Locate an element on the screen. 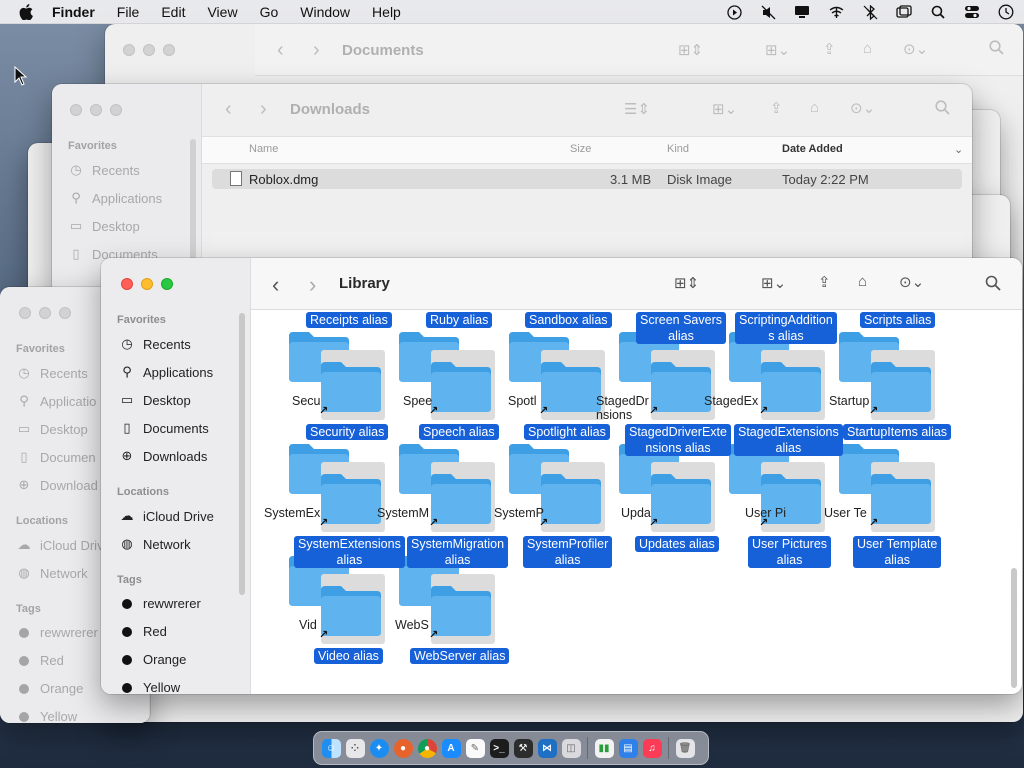 The image size is (1024, 768). content-scrollbar is located at coordinates (1014, 628).